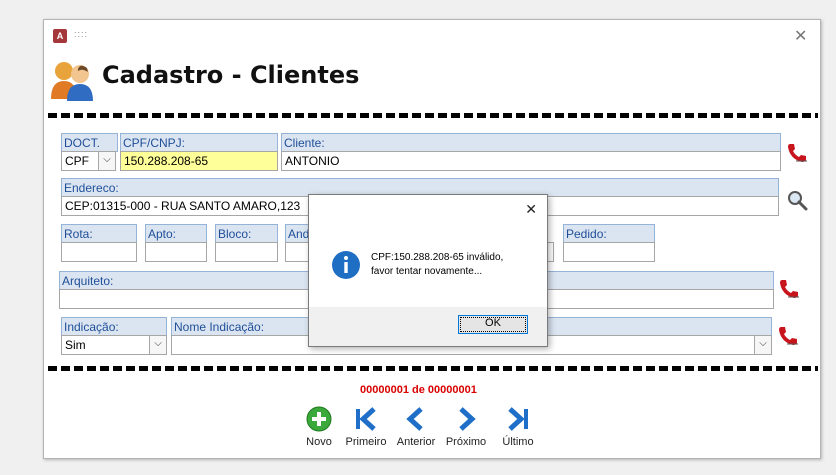 The height and width of the screenshot is (475, 836). Describe the element at coordinates (319, 419) in the screenshot. I see `plus-icon` at that location.